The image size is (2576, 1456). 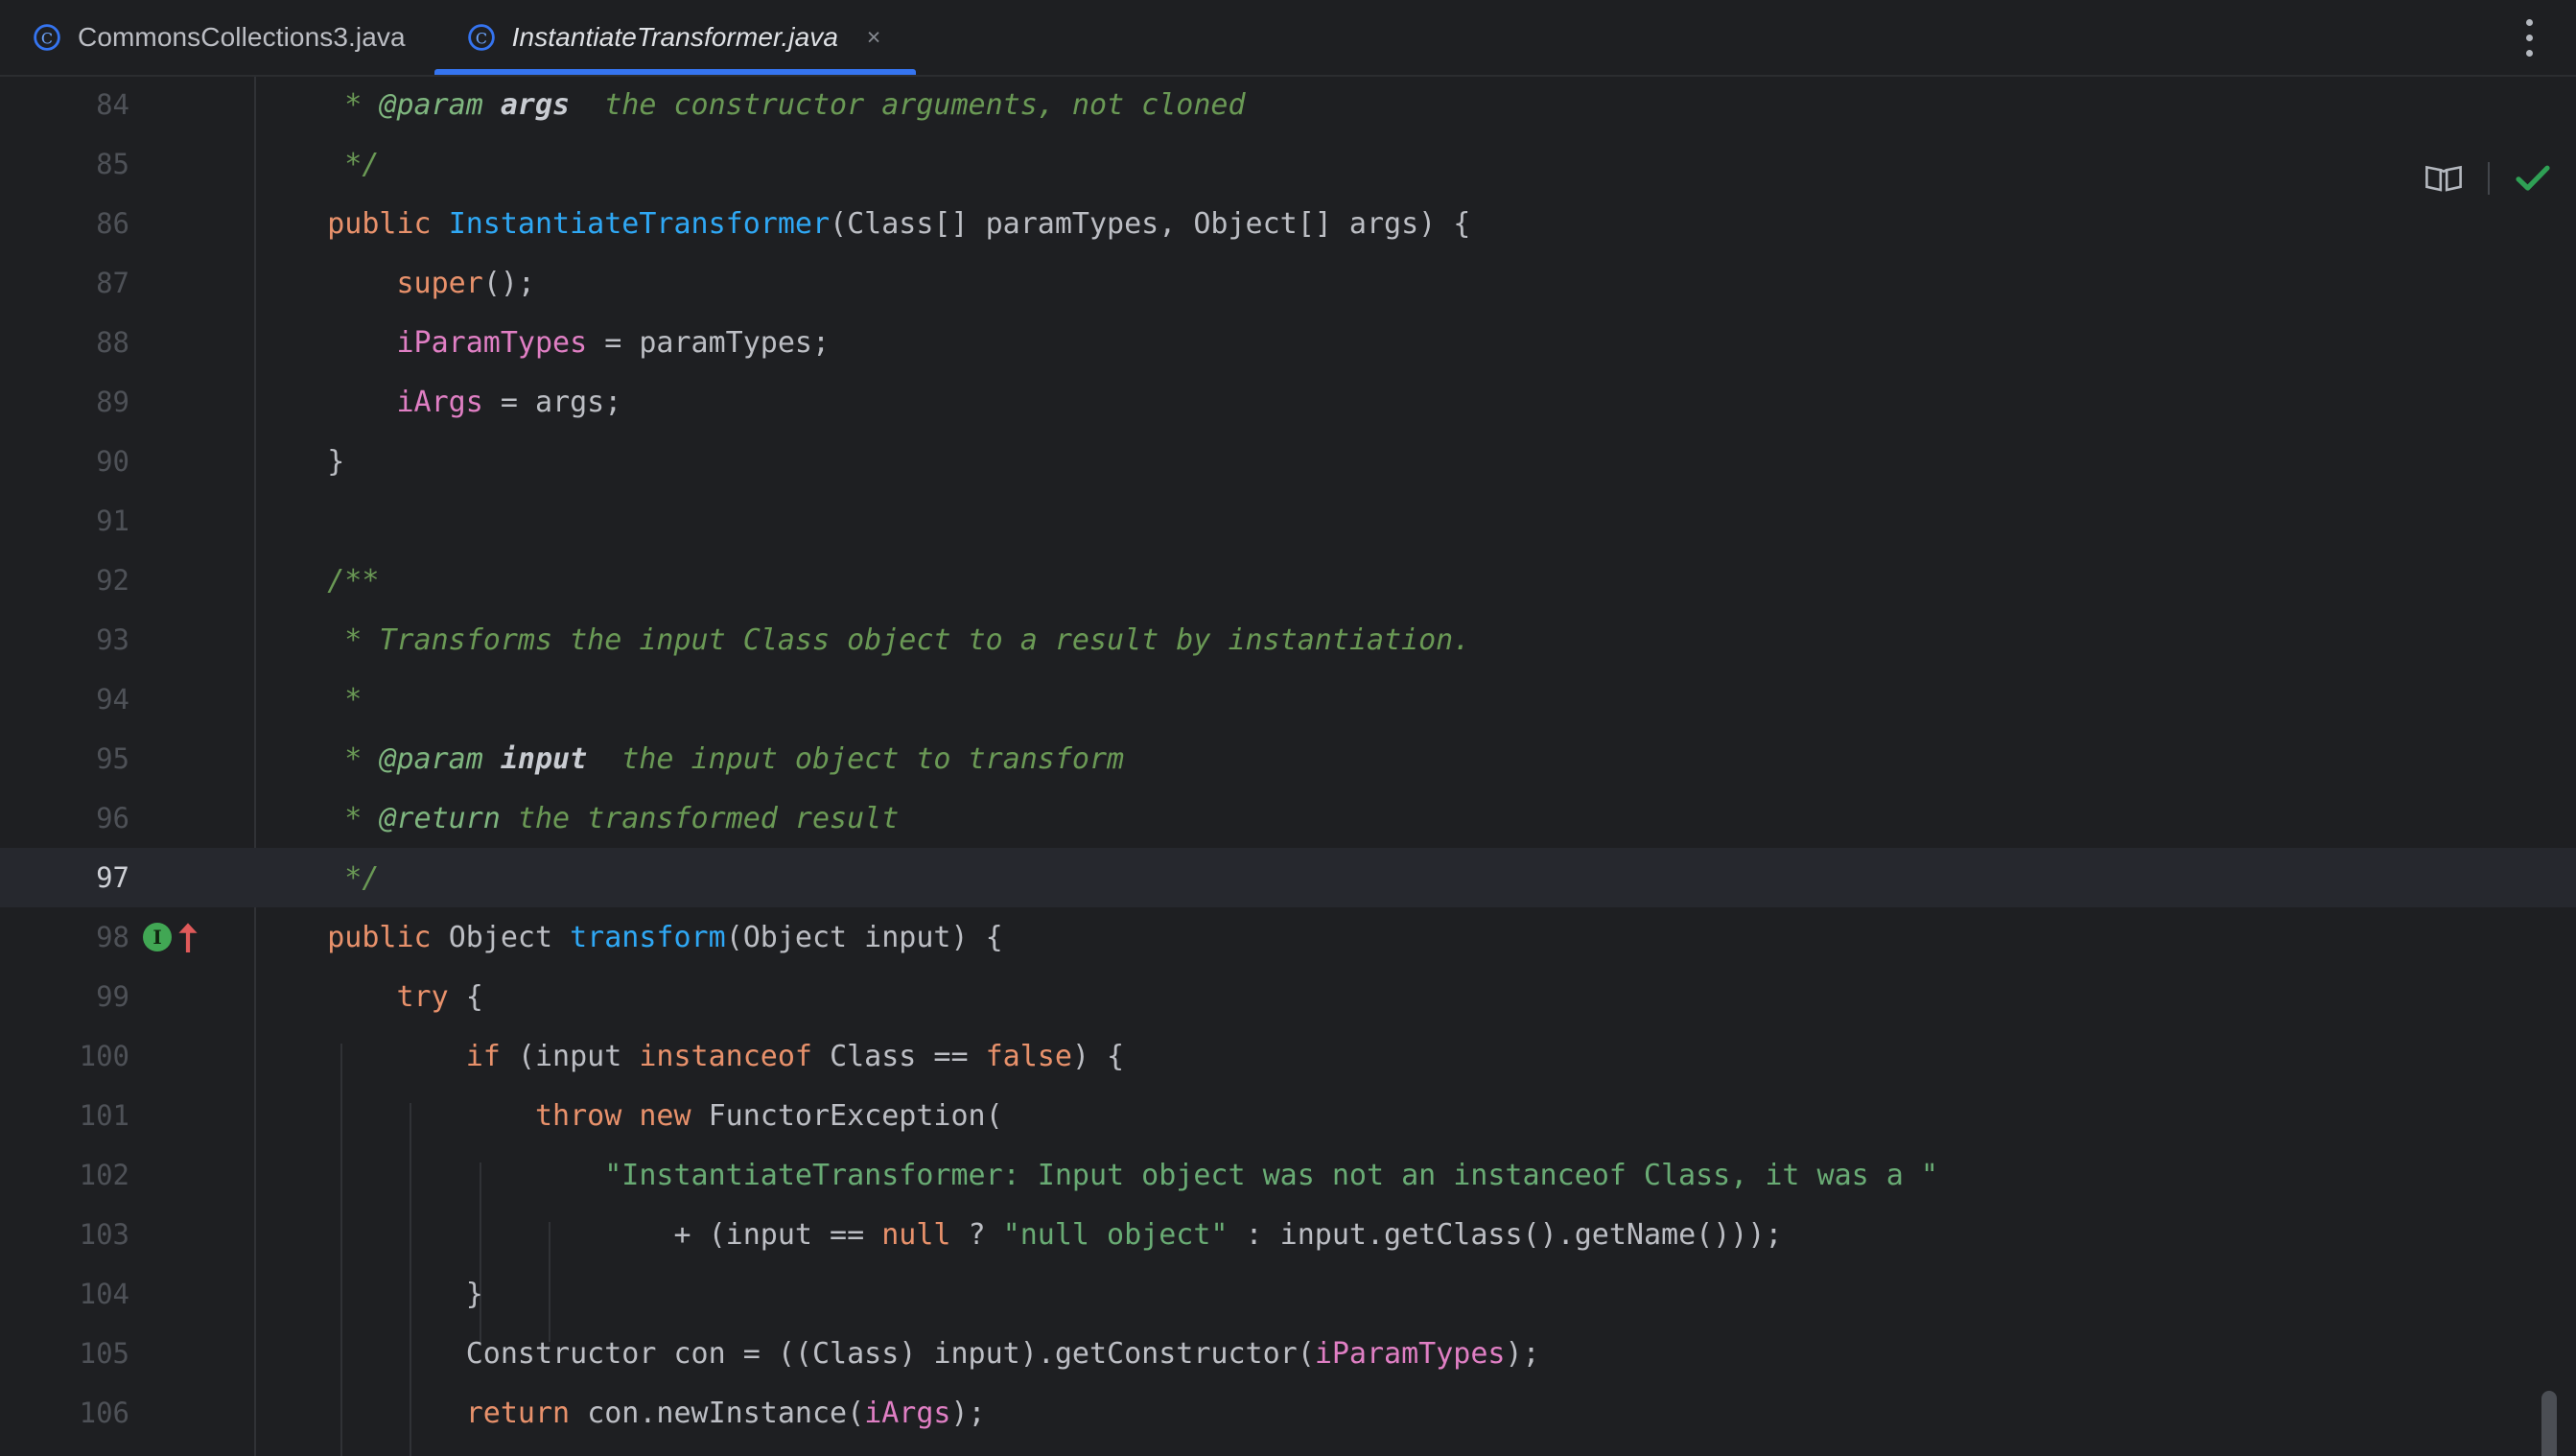 What do you see at coordinates (2549, 1424) in the screenshot?
I see `vertical-scrollbar-thumb` at bounding box center [2549, 1424].